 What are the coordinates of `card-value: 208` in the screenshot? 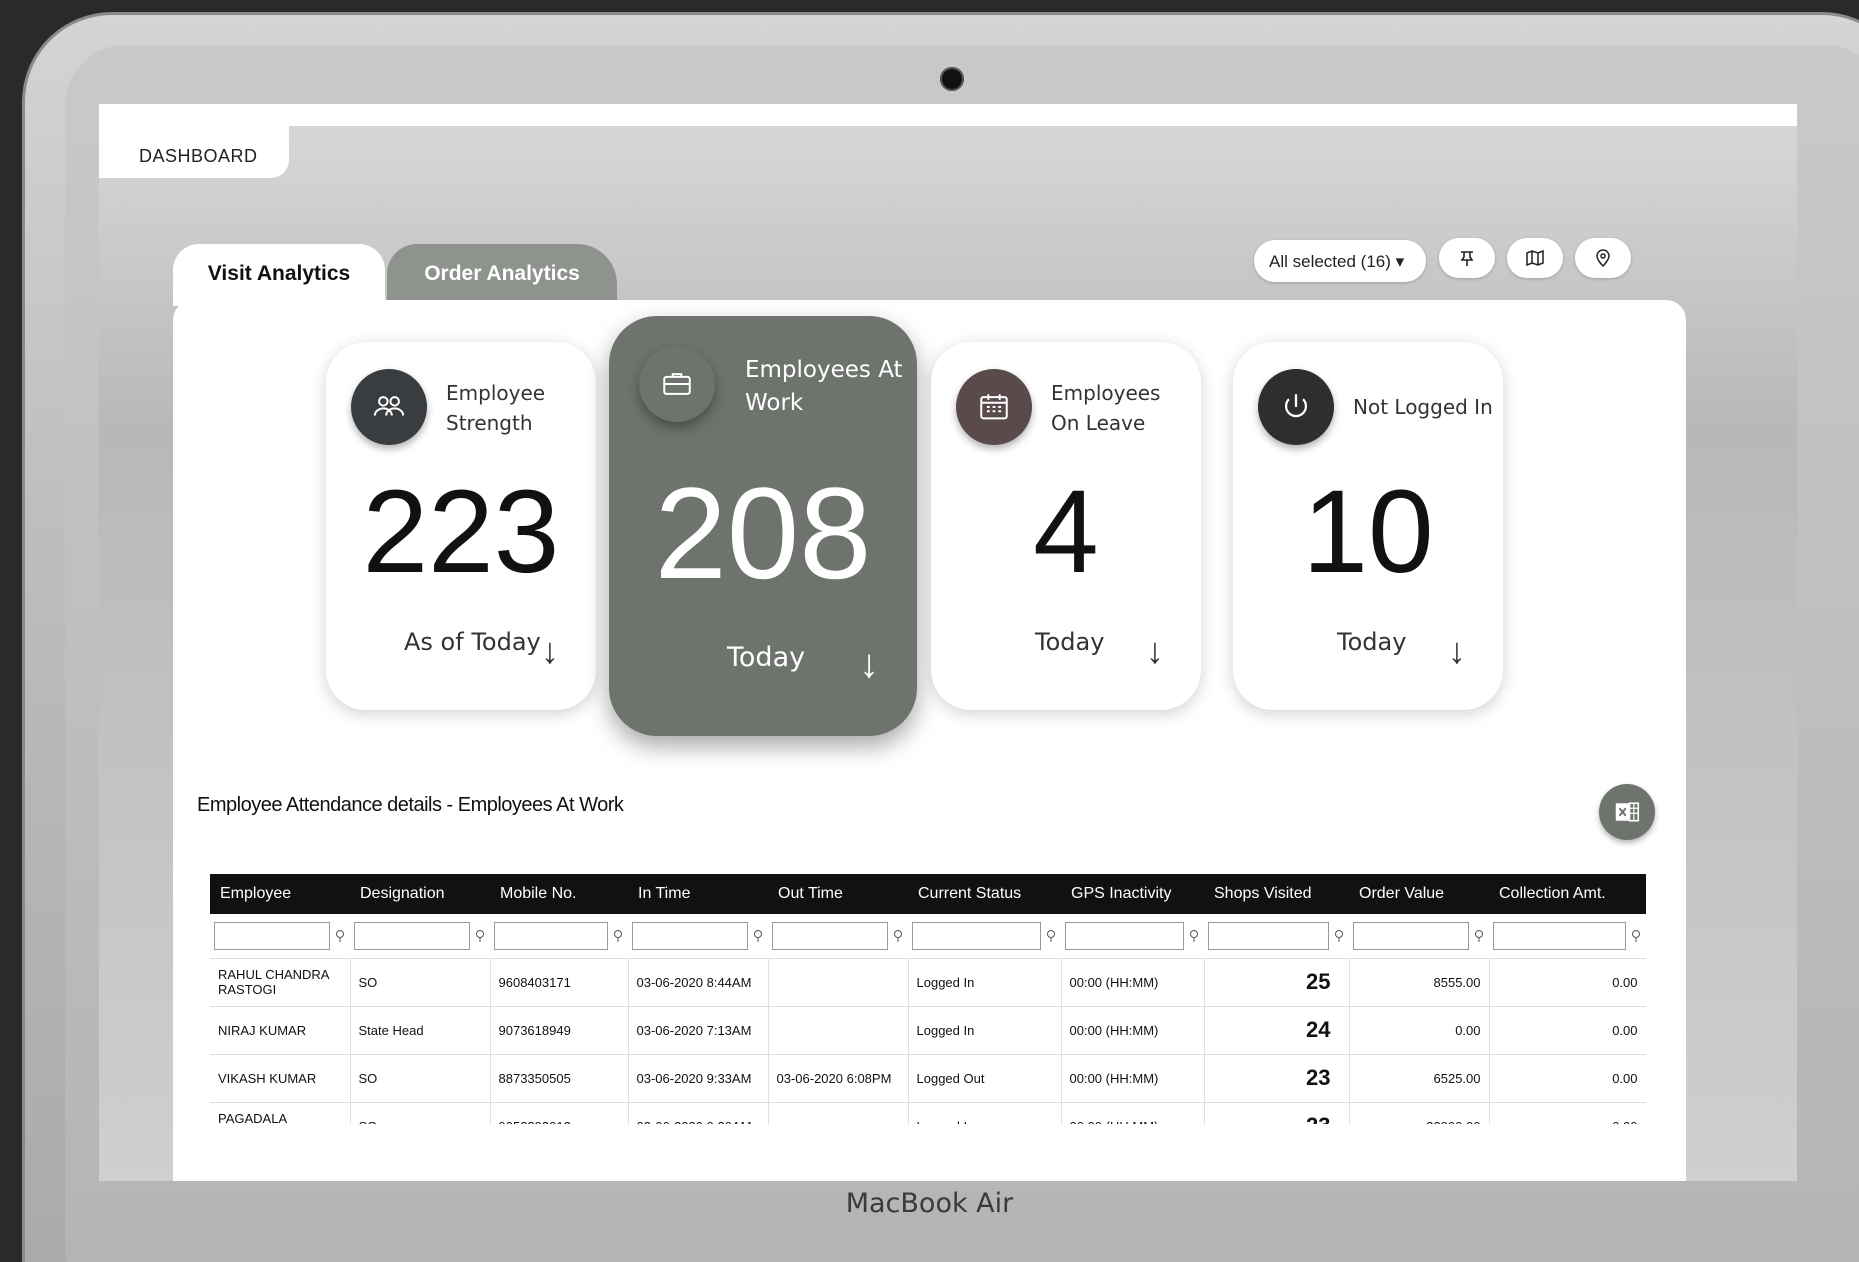 It's located at (763, 533).